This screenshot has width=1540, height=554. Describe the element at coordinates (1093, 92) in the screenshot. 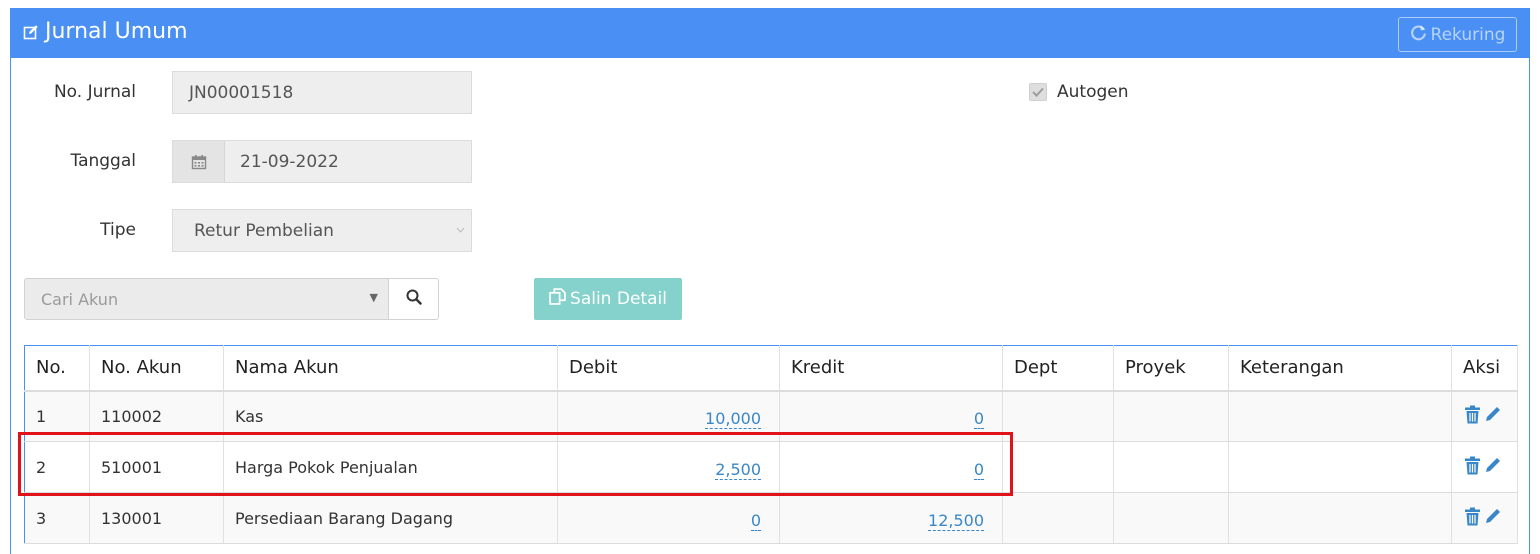

I see `autogen-label: Autogen` at that location.